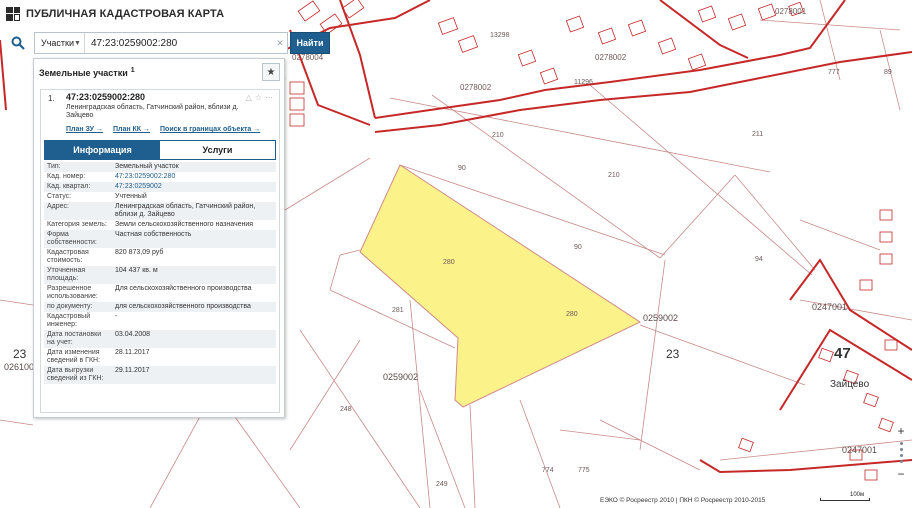  Describe the element at coordinates (888, 72) in the screenshot. I see `parcel-number-label: 89` at that location.